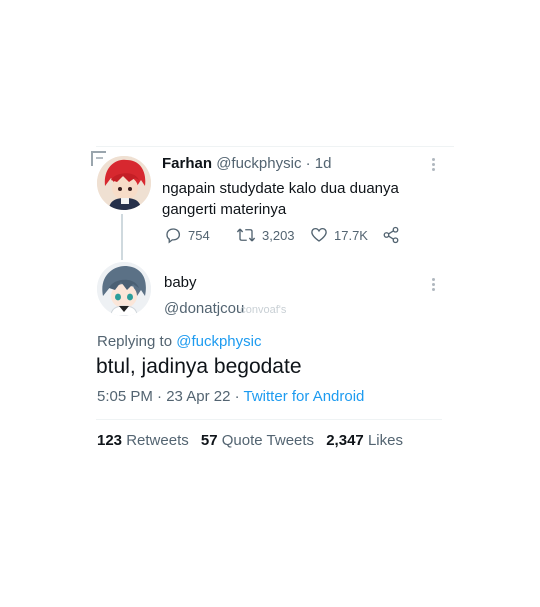  I want to click on avatar-blue-hair-icon, so click(124, 289).